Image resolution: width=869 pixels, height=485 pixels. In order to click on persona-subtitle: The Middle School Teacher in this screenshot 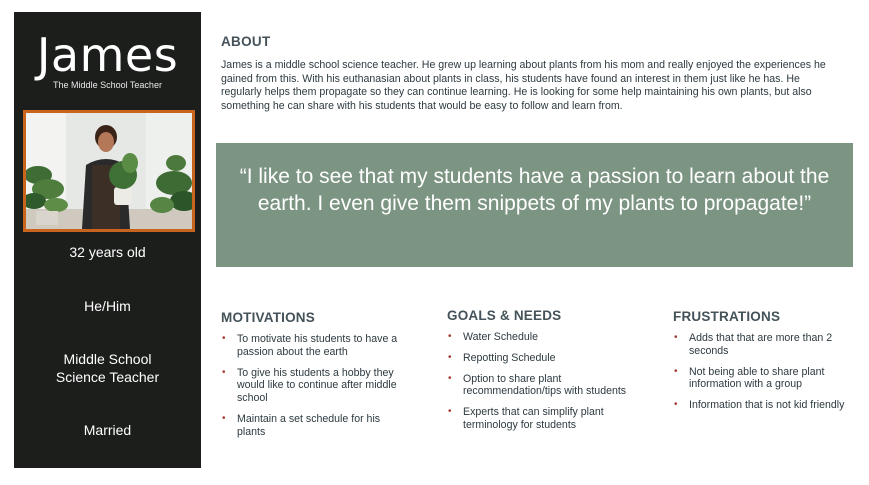, I will do `click(107, 85)`.